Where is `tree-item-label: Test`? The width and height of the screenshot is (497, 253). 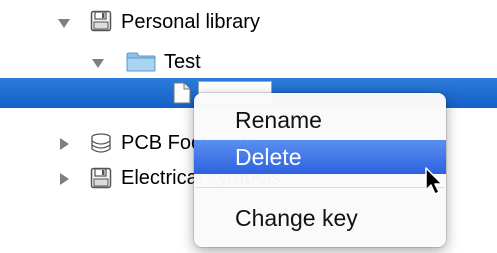 tree-item-label: Test is located at coordinates (182, 62).